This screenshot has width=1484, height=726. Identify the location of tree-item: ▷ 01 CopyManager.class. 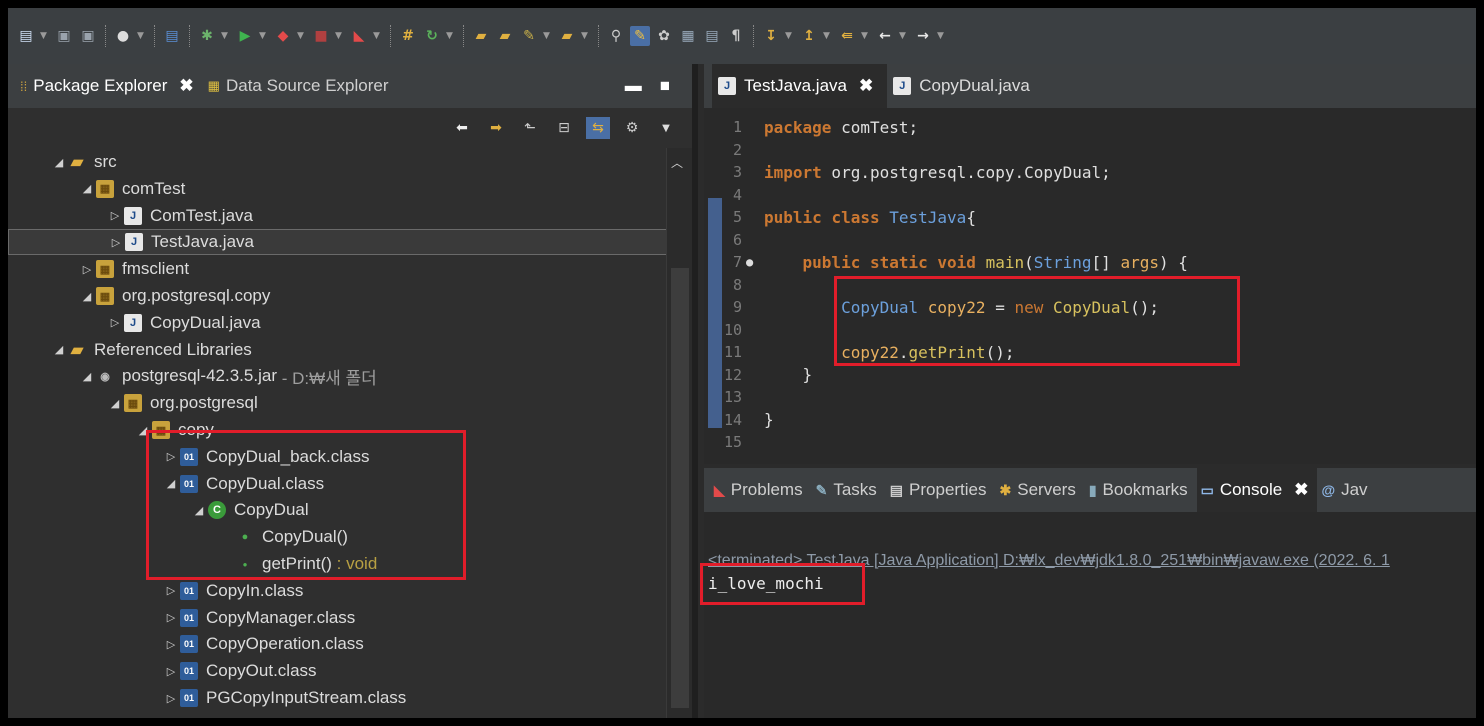
(338, 618).